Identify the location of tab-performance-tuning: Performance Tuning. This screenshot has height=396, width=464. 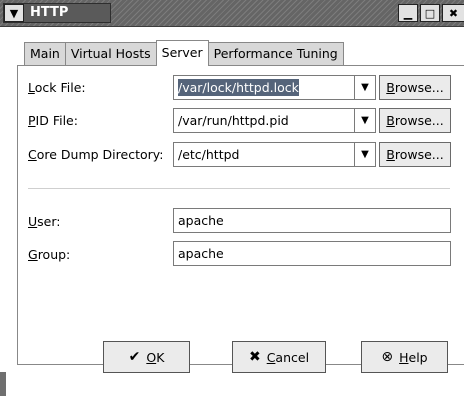
(275, 54).